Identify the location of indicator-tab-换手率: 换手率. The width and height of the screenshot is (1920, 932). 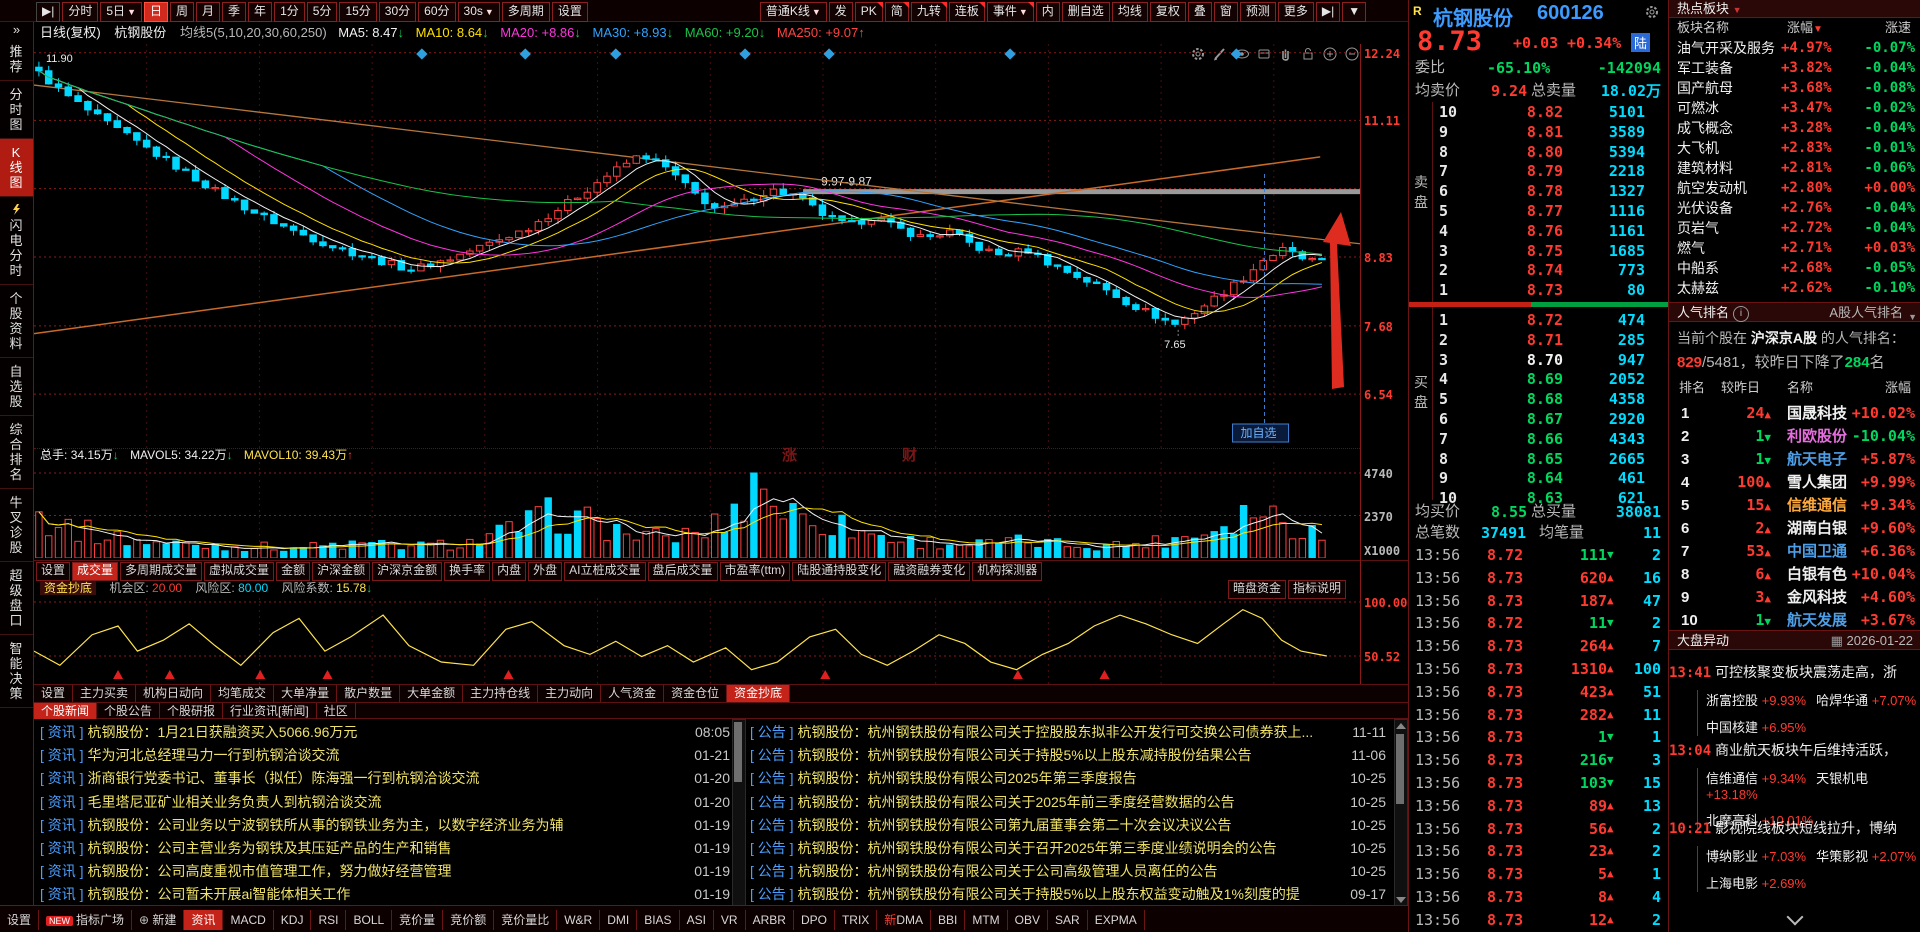
(467, 571).